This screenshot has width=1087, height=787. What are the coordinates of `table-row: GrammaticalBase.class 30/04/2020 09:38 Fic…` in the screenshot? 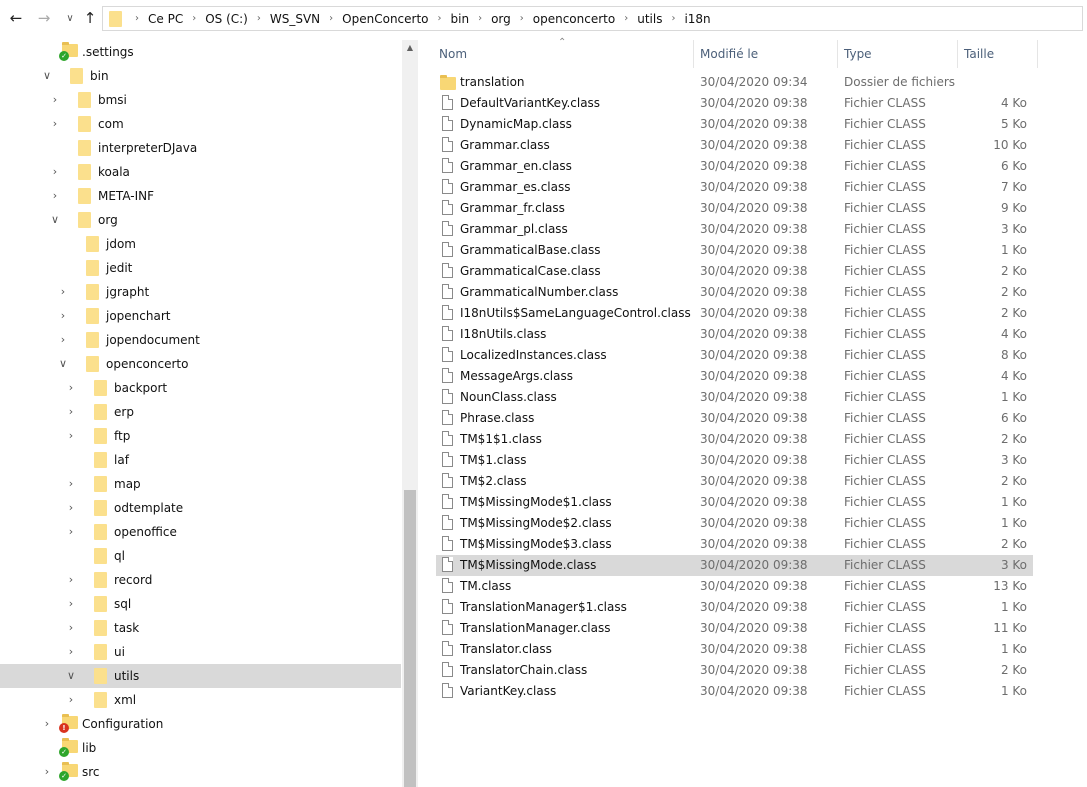 It's located at (734, 250).